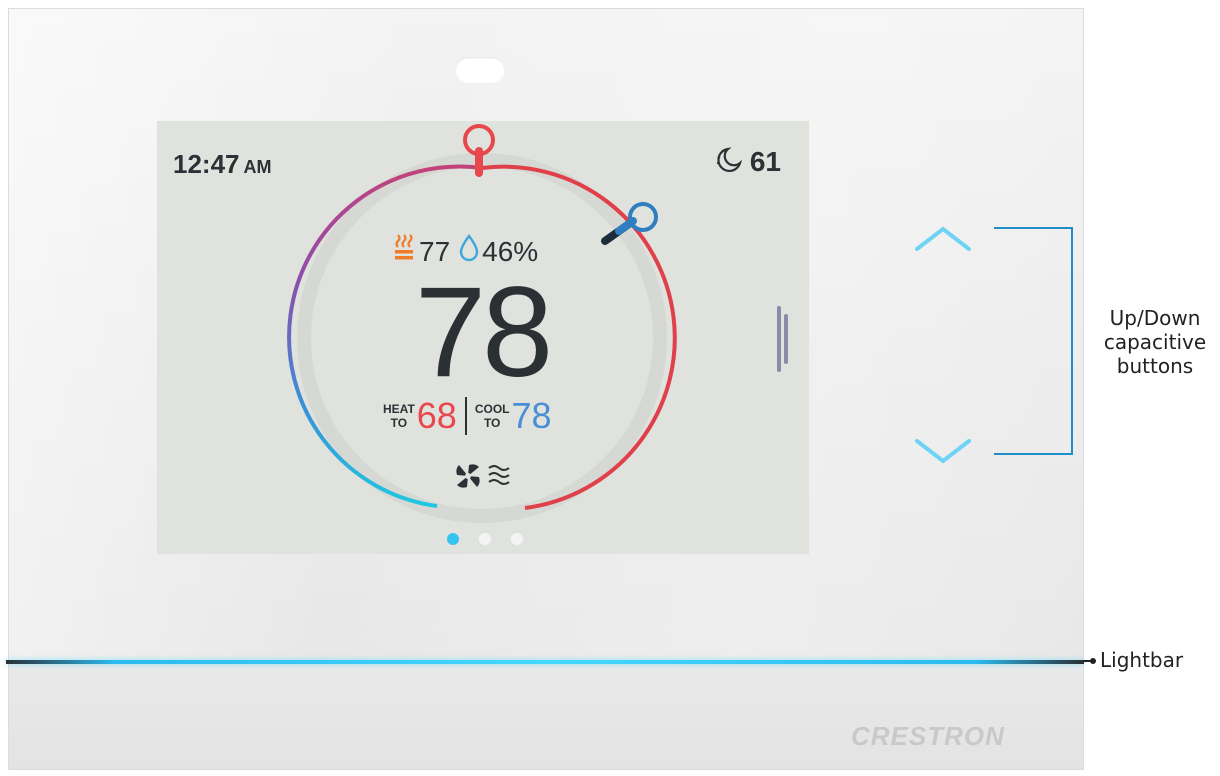  What do you see at coordinates (546, 716) in the screenshot?
I see `device-lower-panel` at bounding box center [546, 716].